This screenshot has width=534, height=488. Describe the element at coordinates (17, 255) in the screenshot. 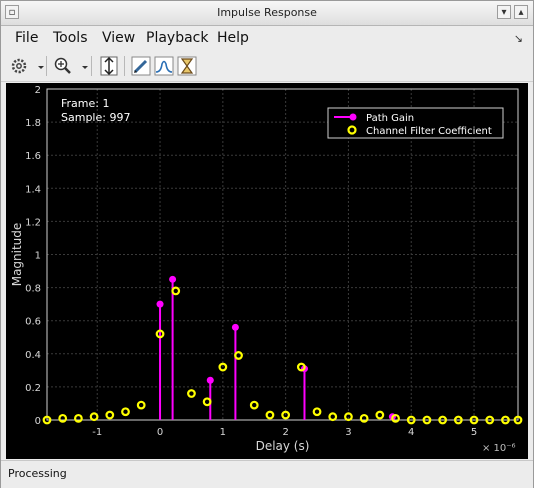

I see `y-axis-label: Magnitude` at that location.